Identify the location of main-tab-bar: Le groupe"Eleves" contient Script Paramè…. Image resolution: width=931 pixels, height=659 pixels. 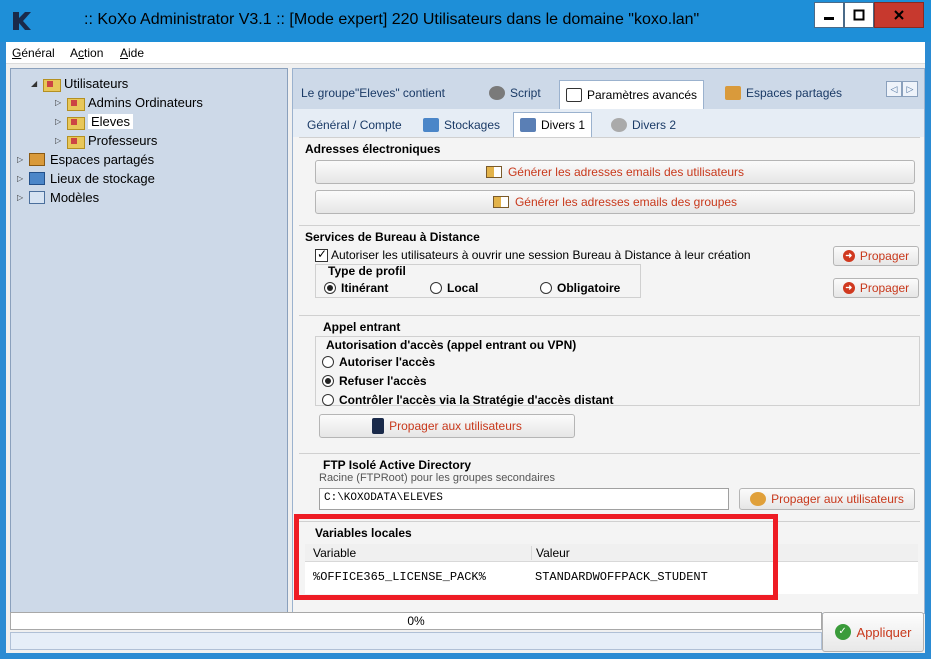
(608, 89).